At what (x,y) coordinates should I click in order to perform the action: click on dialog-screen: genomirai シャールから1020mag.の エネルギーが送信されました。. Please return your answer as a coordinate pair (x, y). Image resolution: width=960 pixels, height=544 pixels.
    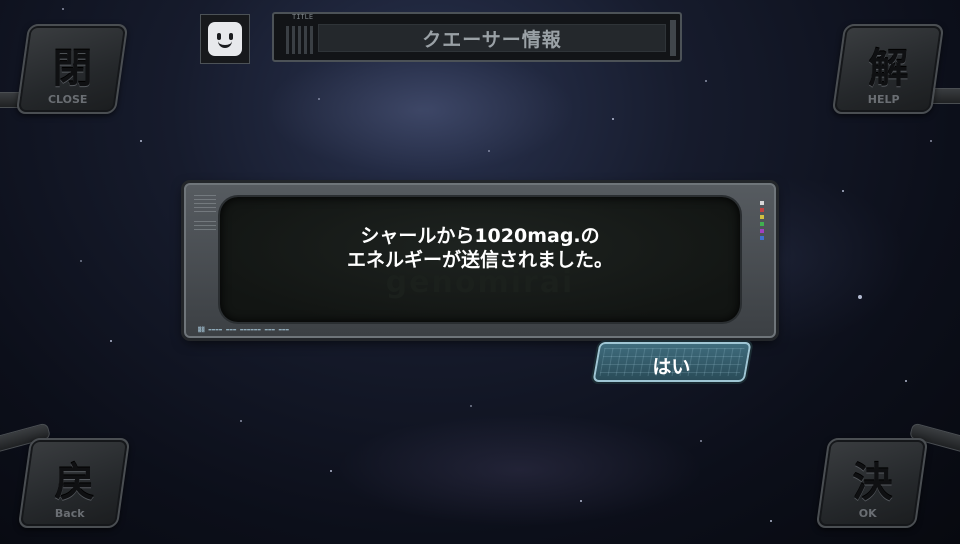
    Looking at the image, I should click on (480, 259).